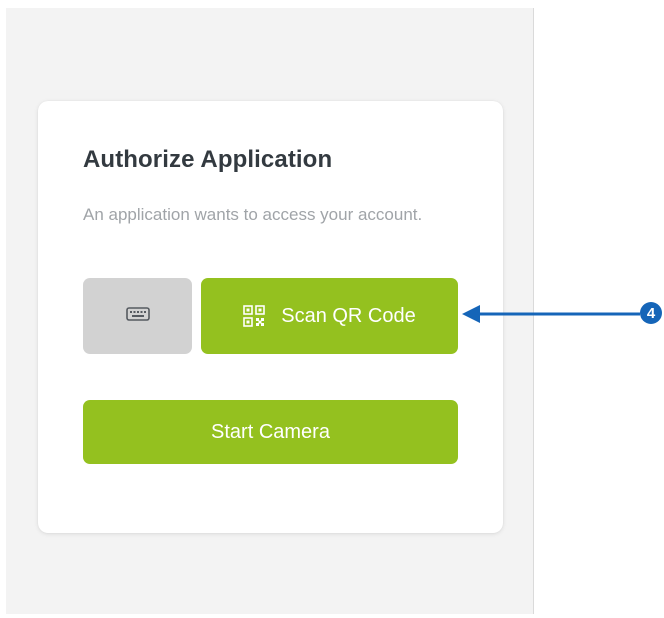  I want to click on card-title: Authorize Application, so click(208, 159).